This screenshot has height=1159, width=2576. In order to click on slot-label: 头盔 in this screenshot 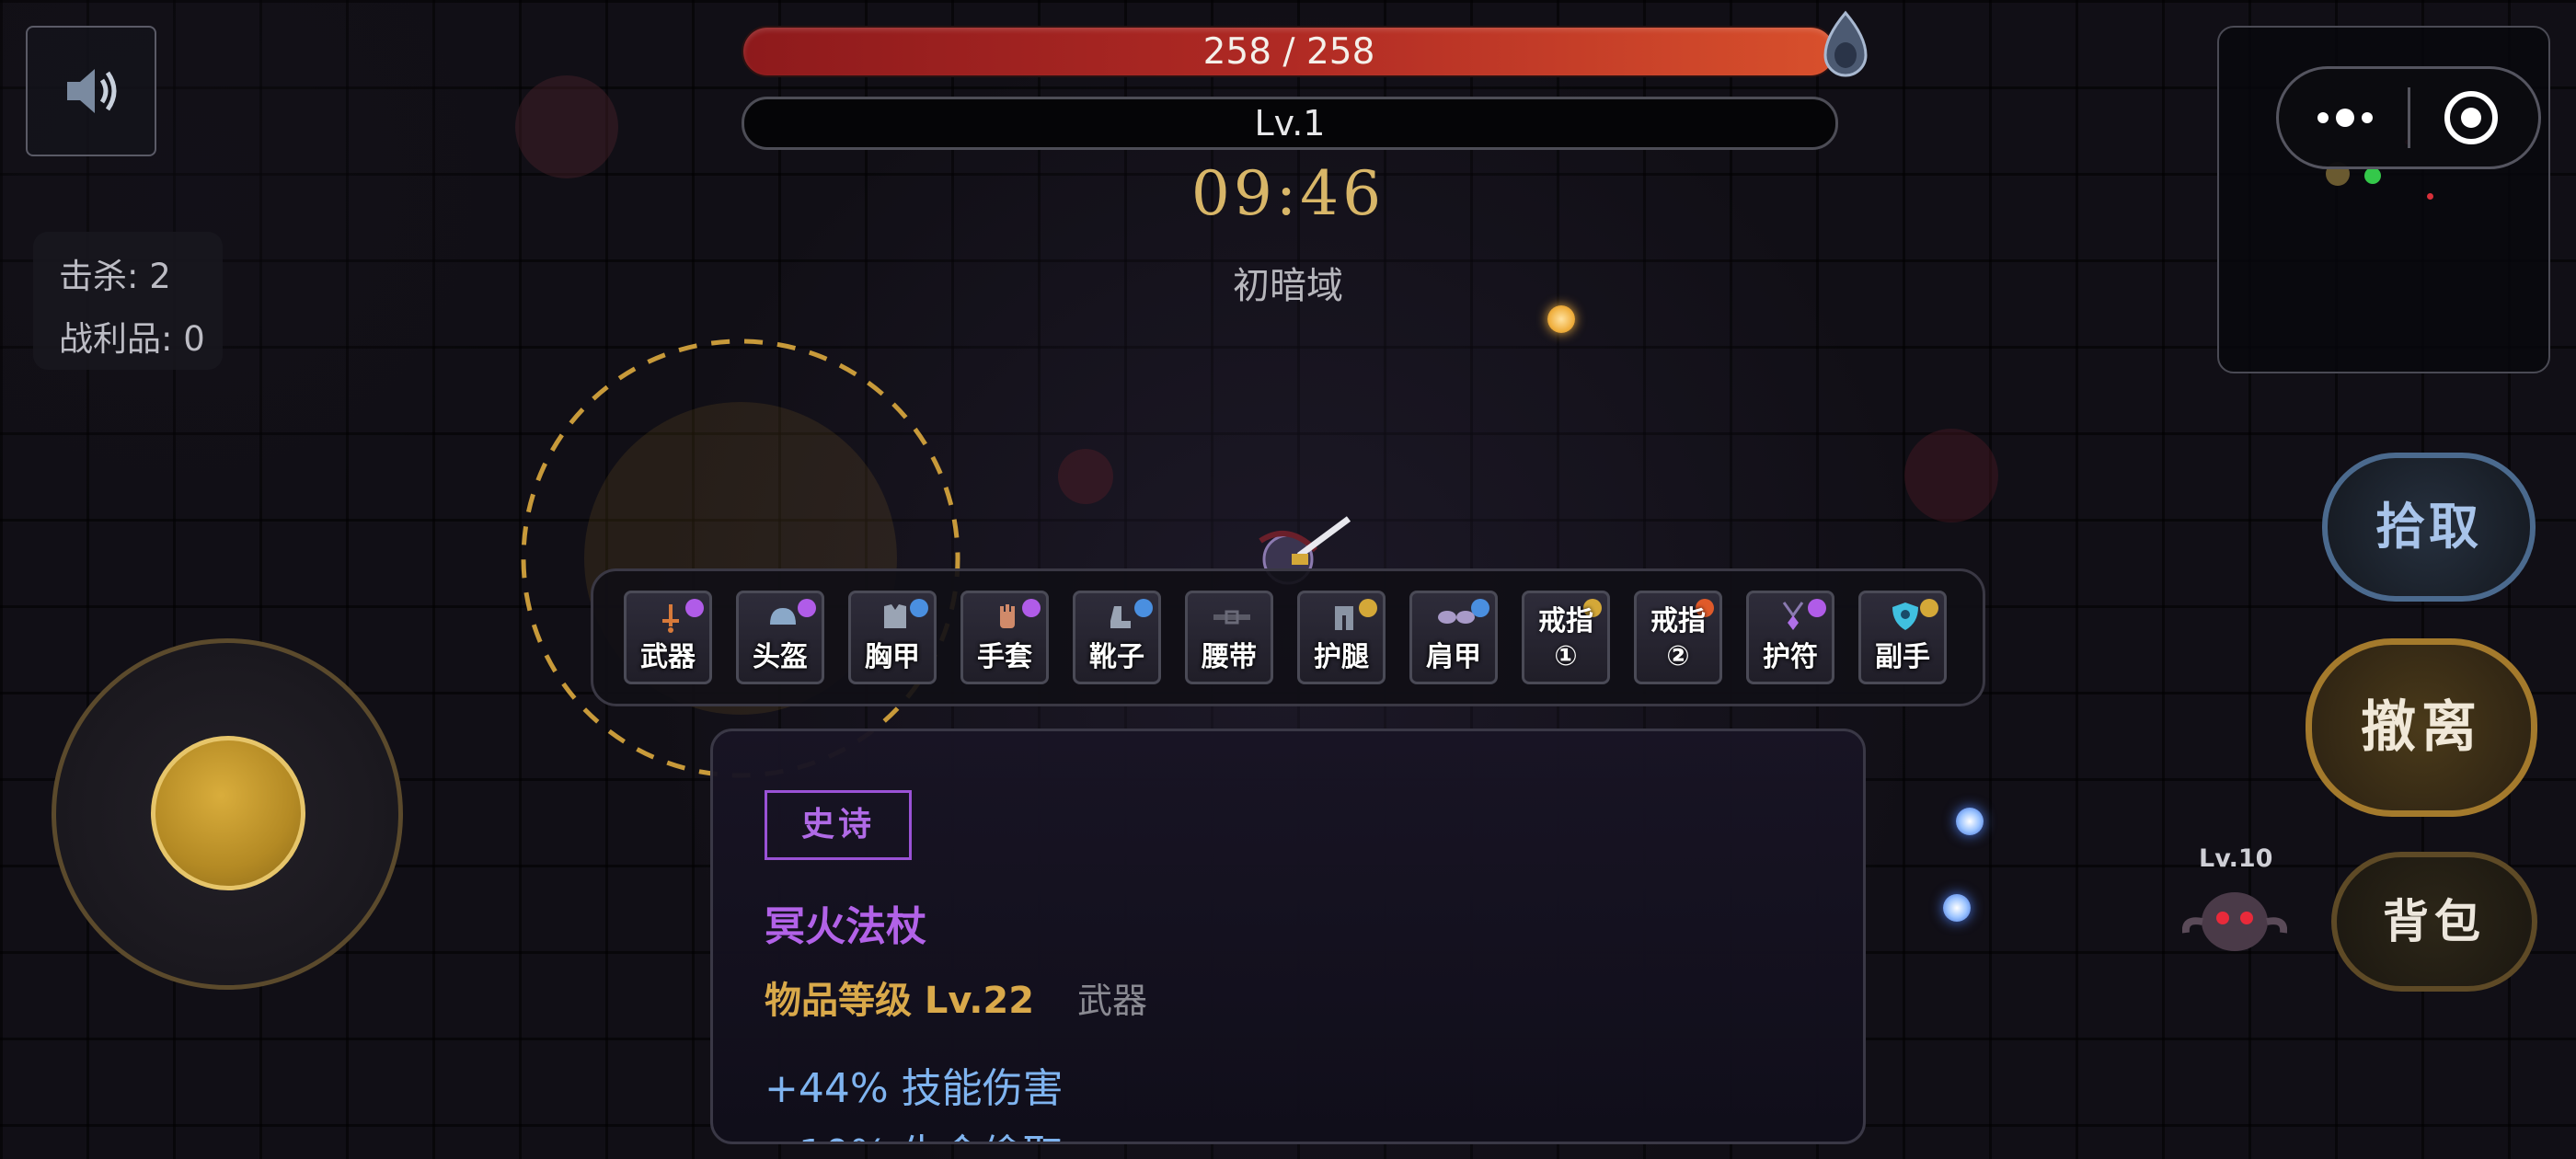, I will do `click(780, 657)`.